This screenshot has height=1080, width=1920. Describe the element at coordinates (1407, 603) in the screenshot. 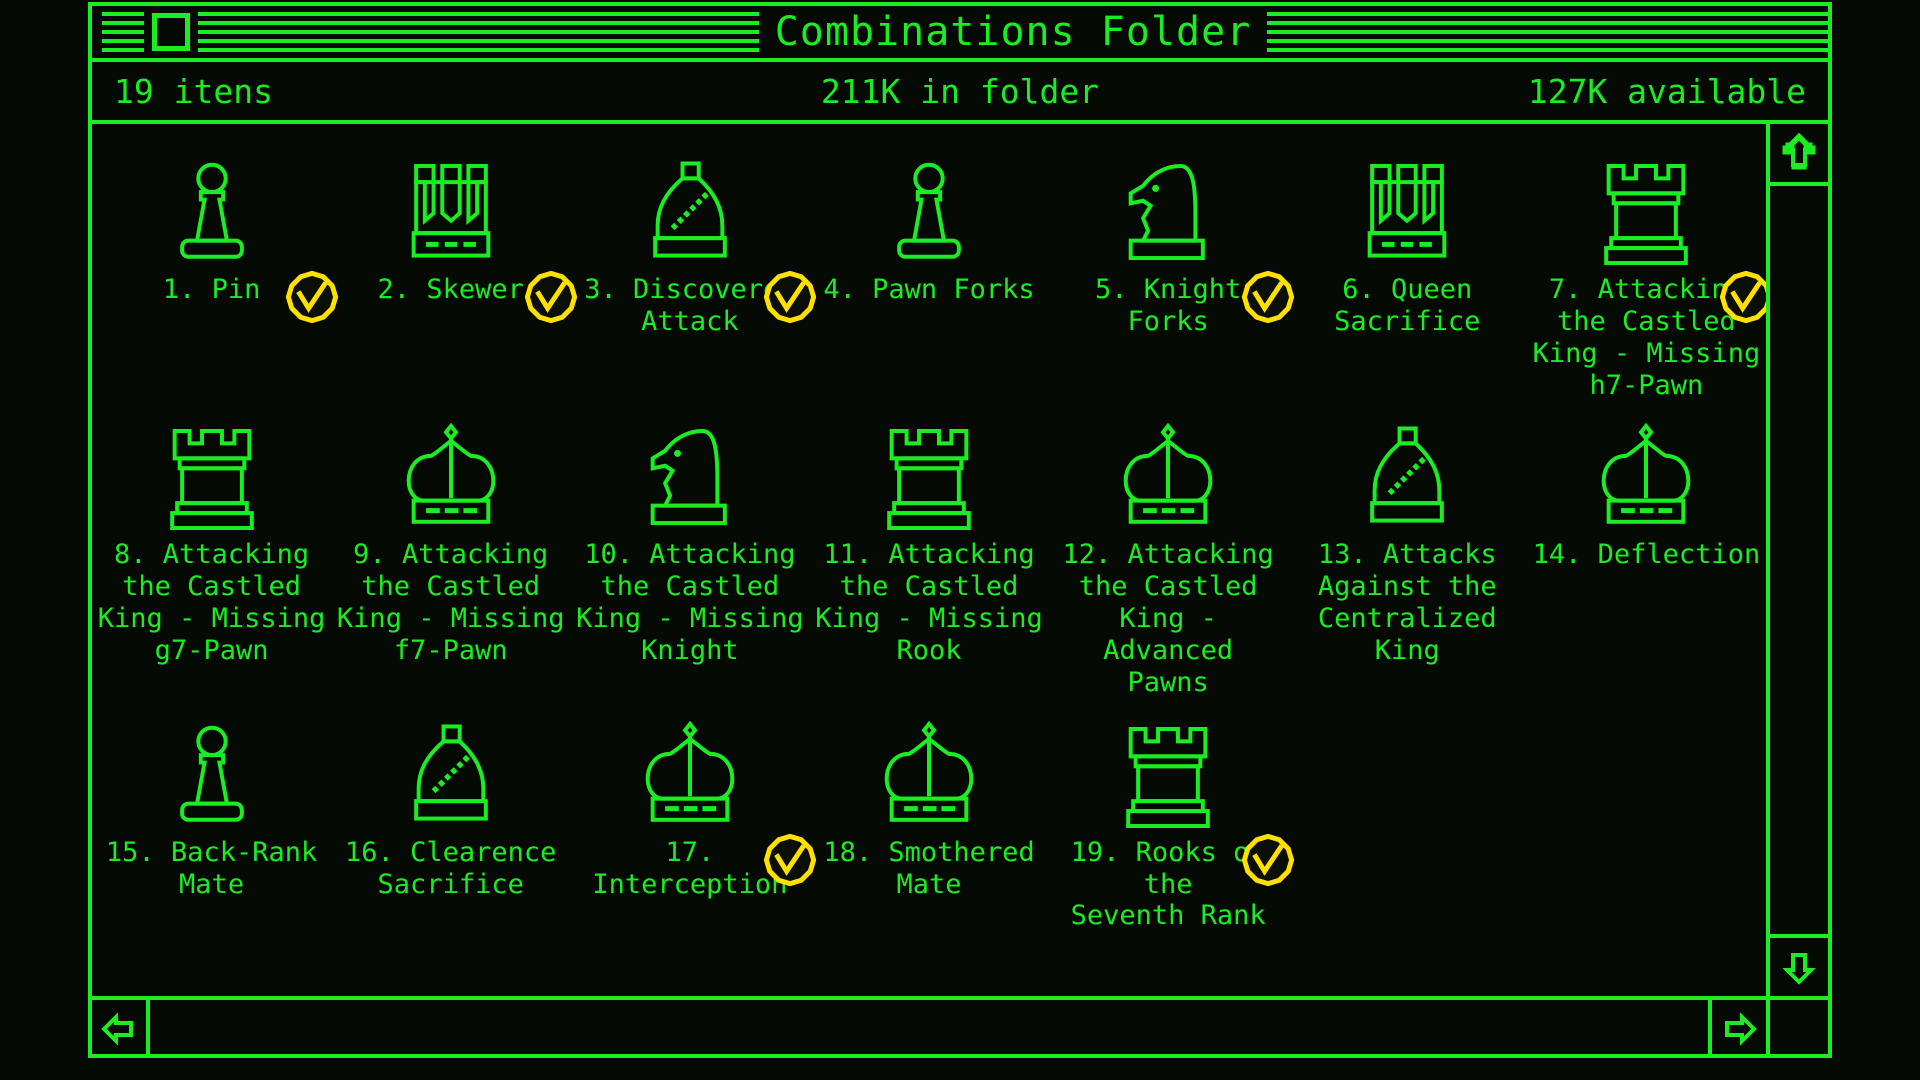

I see `folder-item-label: 13. Attacks Against the Centralized King` at that location.